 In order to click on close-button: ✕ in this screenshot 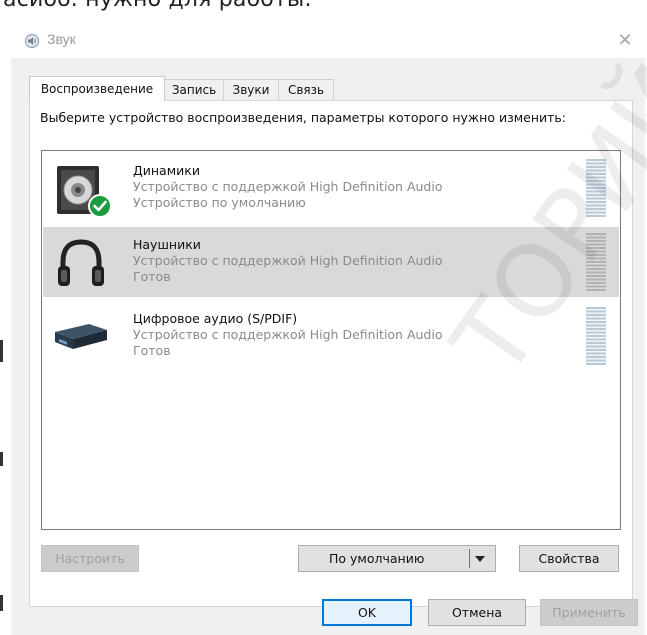, I will do `click(625, 40)`.